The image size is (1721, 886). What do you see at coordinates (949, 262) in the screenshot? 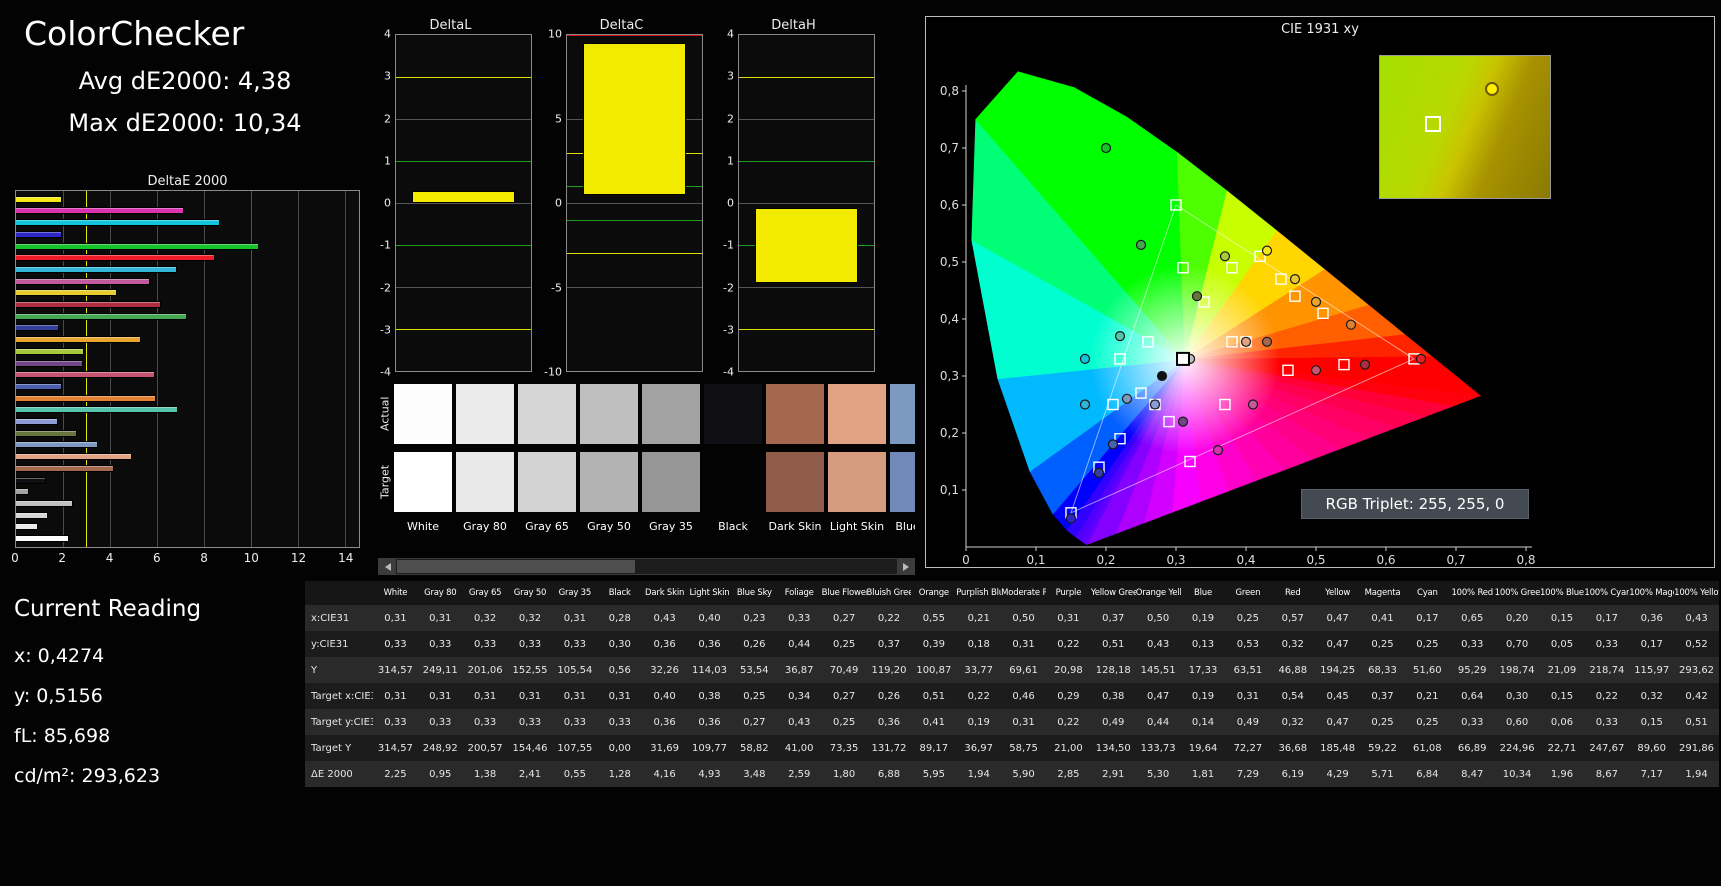
I see `cie-y-tick-label: 0,5` at bounding box center [949, 262].